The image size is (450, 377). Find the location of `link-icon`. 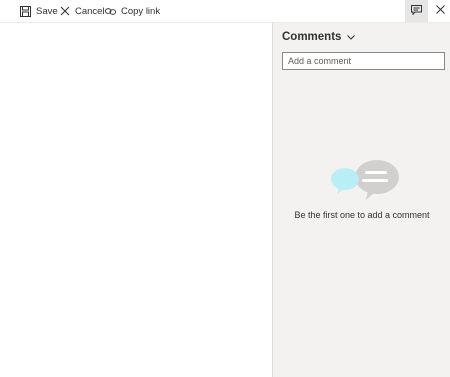

link-icon is located at coordinates (110, 11).